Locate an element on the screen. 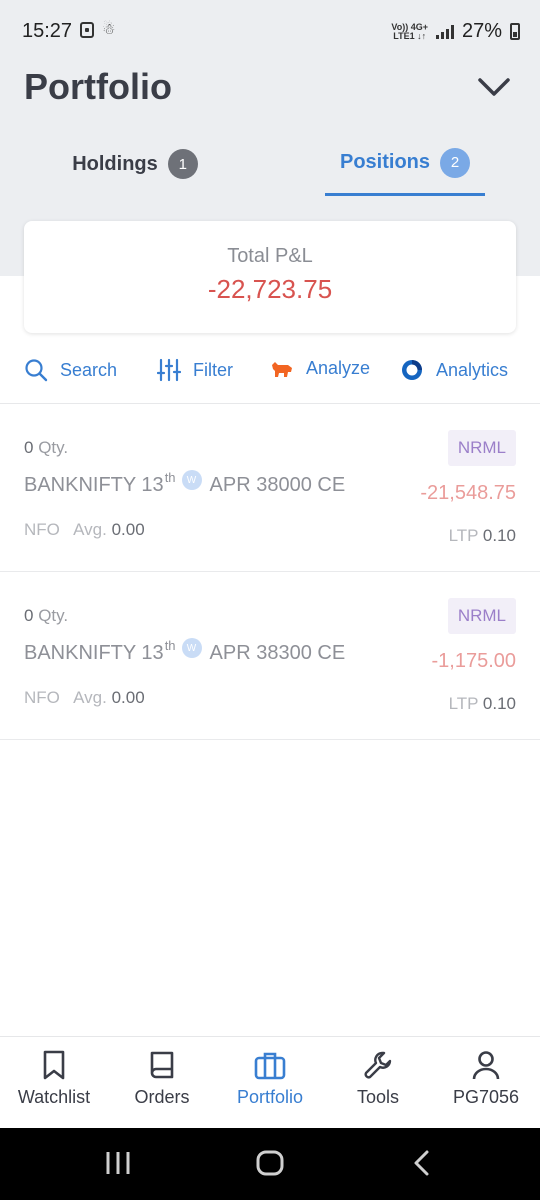 This screenshot has height=1200, width=540. nav-tools-label: Tools is located at coordinates (378, 1097).